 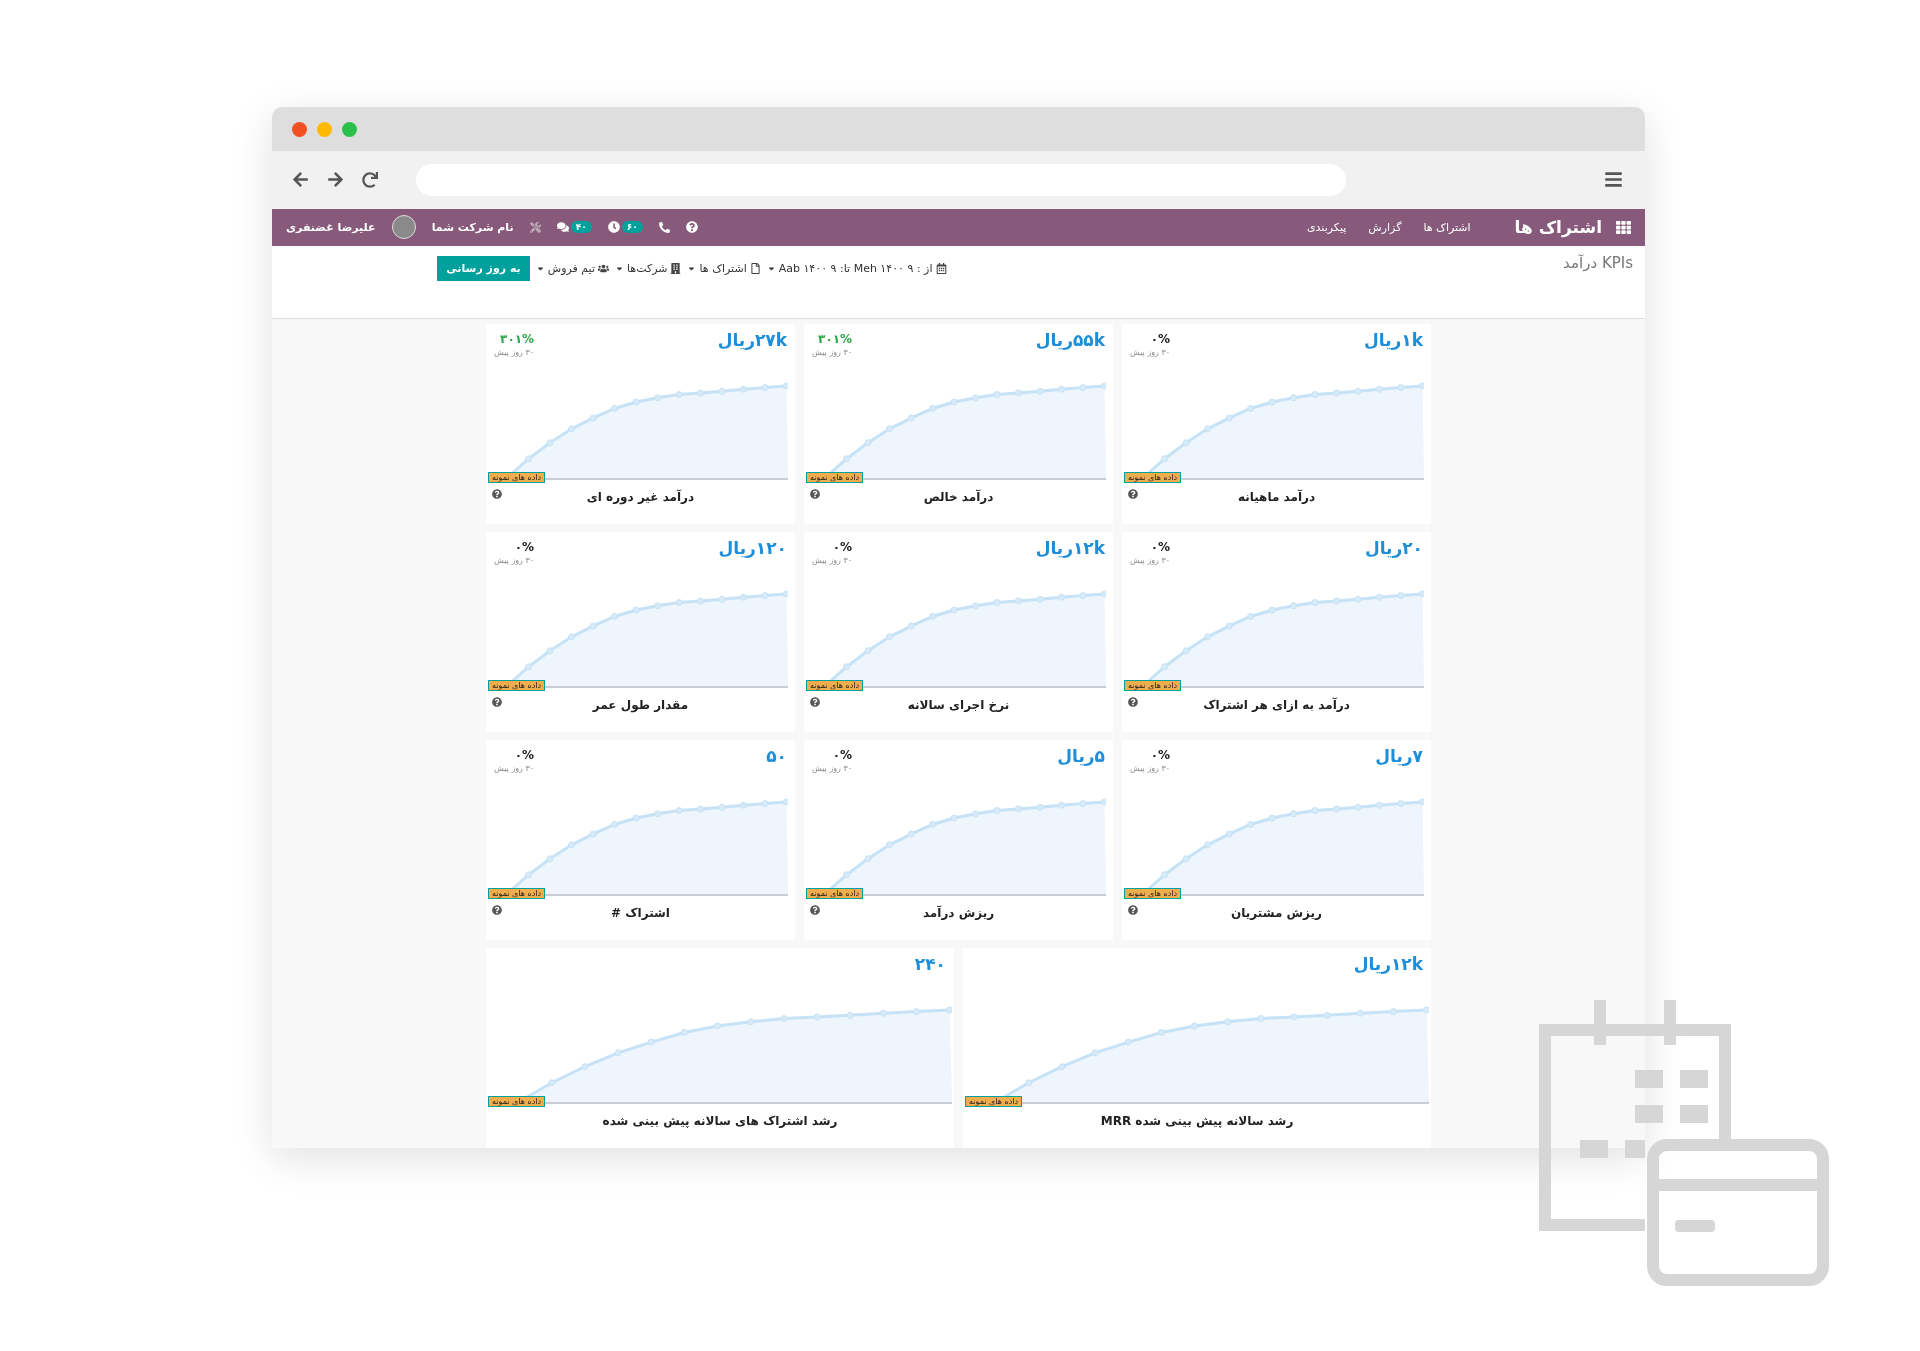 I want to click on reload-icon, so click(x=370, y=179).